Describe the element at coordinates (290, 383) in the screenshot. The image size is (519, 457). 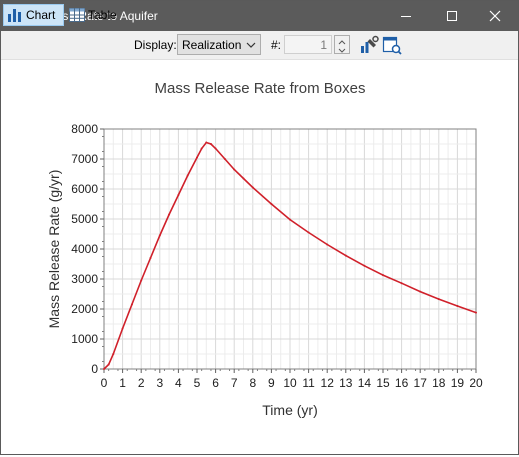
I see `x-tick-label: 10` at that location.